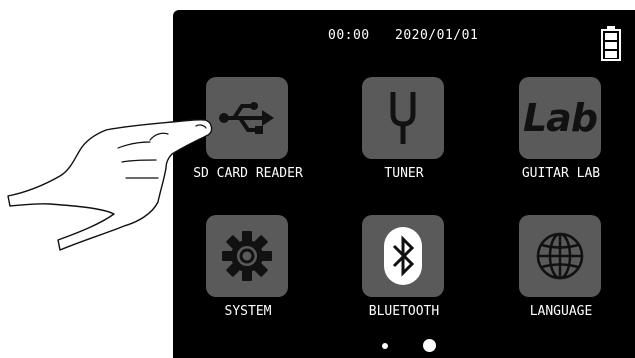 This screenshot has width=635, height=358. I want to click on app-system: SYSTEM, so click(248, 279).